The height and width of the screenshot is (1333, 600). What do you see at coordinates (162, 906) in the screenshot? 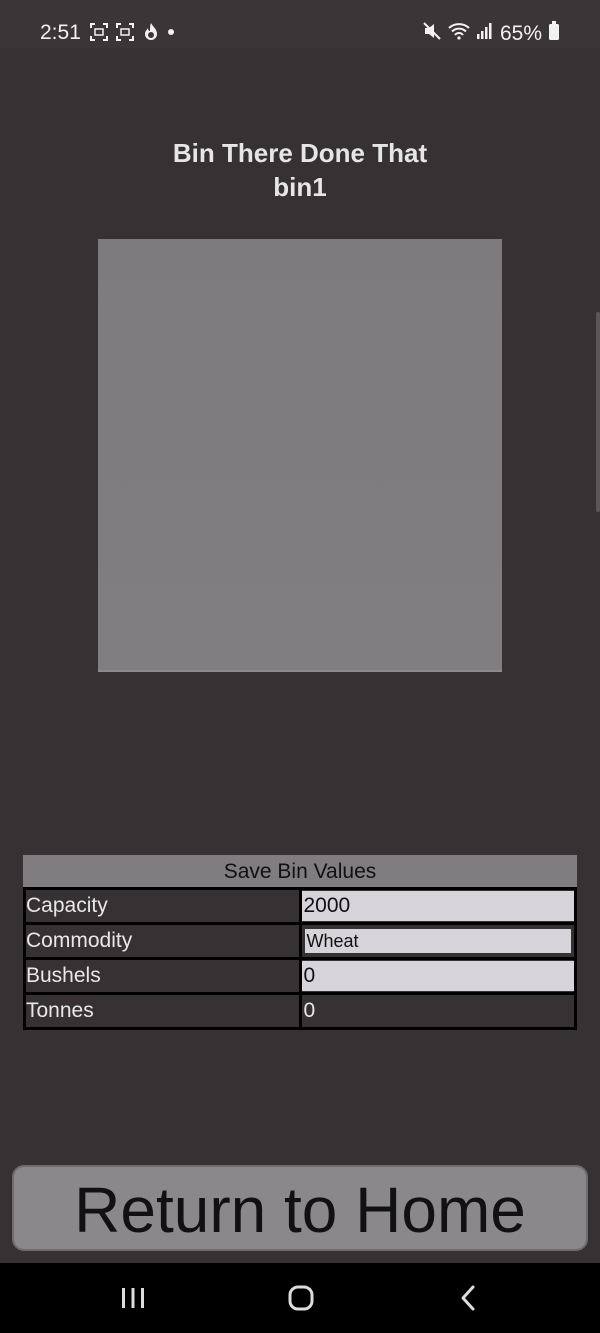
I see `capacity-label: Capacity` at bounding box center [162, 906].